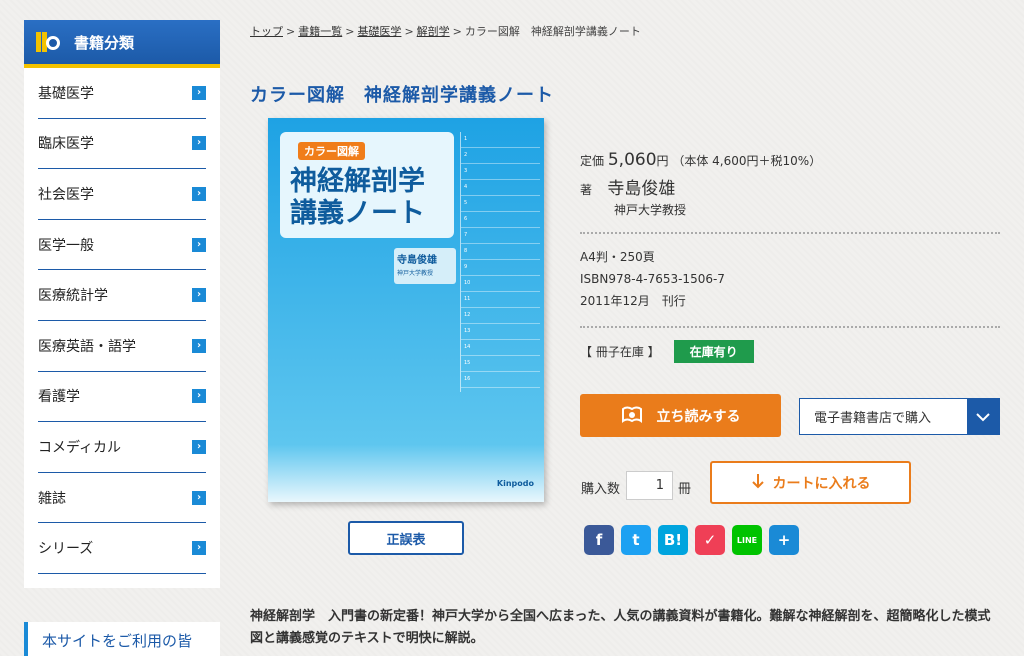  What do you see at coordinates (586, 190) in the screenshot?
I see `author-prefix: 著` at bounding box center [586, 190].